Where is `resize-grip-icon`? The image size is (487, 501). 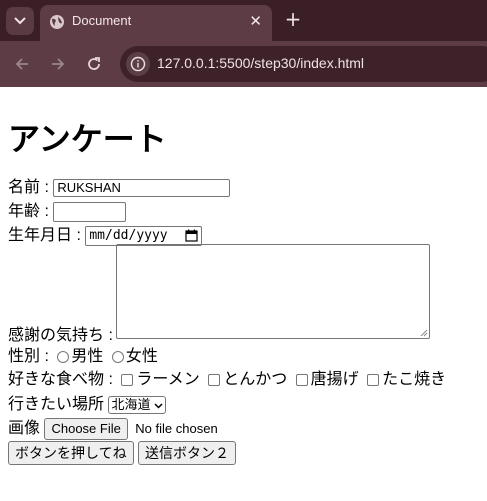 resize-grip-icon is located at coordinates (424, 333).